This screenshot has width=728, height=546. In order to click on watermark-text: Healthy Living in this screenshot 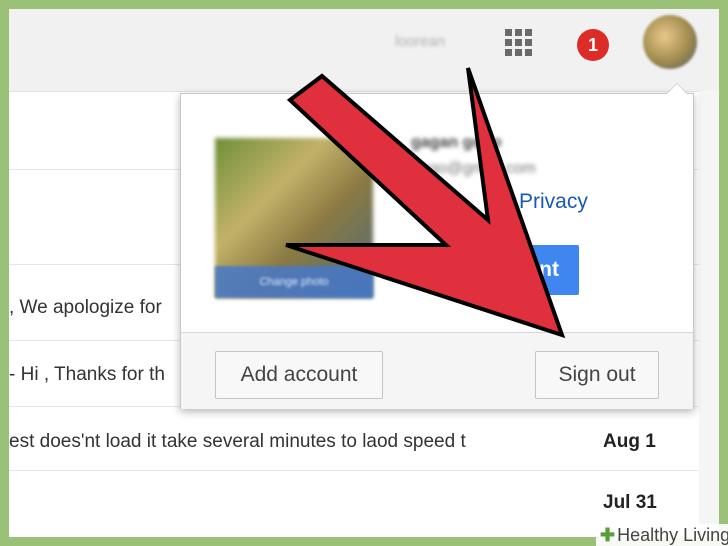, I will do `click(672, 535)`.